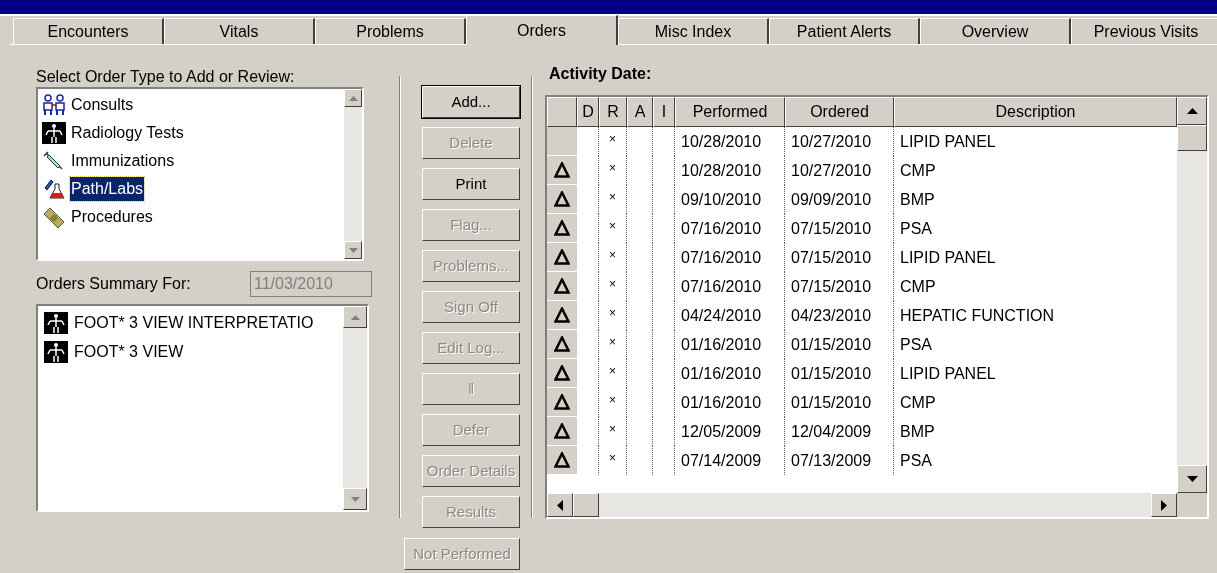 The image size is (1217, 573). What do you see at coordinates (600, 74) in the screenshot?
I see `activity-date-label: Activity Date:` at bounding box center [600, 74].